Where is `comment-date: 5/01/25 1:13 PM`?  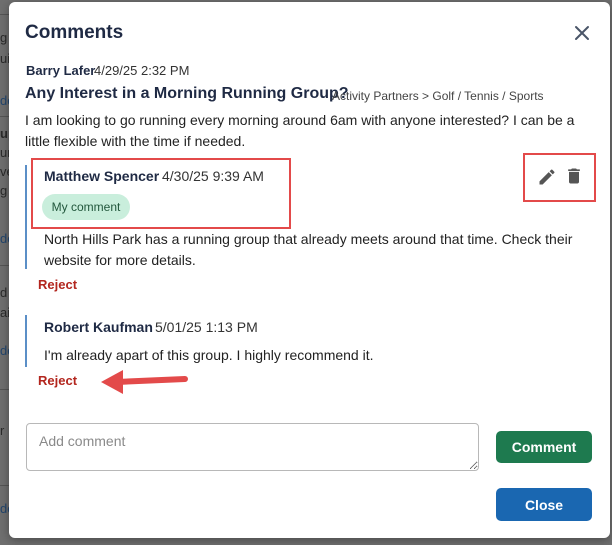 comment-date: 5/01/25 1:13 PM is located at coordinates (206, 327).